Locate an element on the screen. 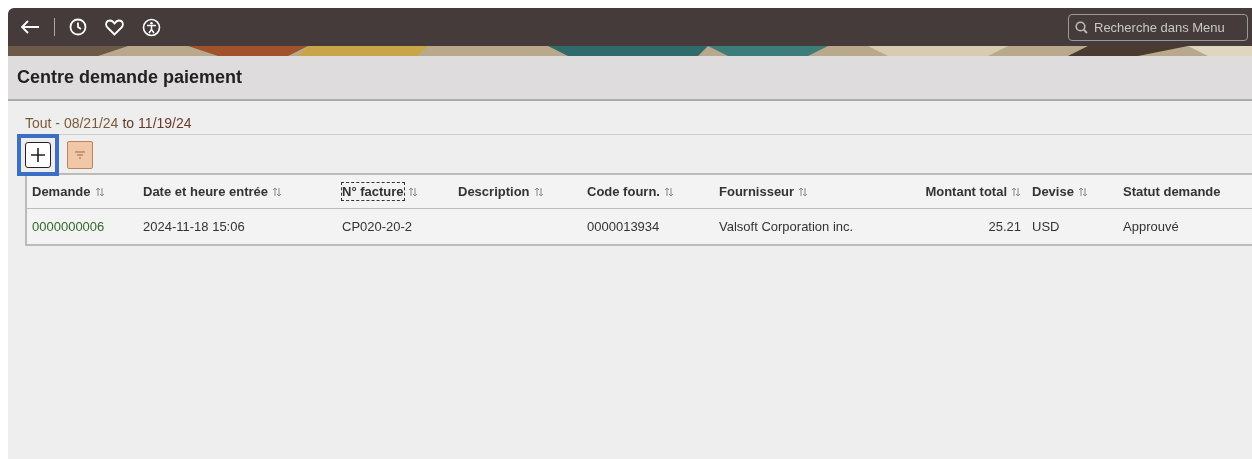 The image size is (1252, 459). page-title: Centre demande paiement is located at coordinates (130, 77).